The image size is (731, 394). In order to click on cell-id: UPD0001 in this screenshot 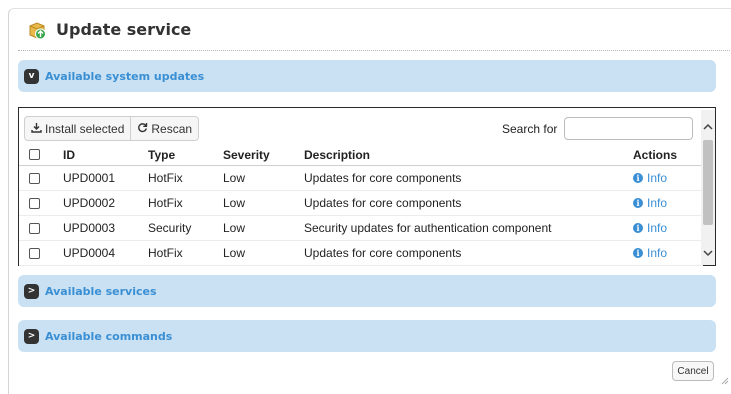, I will do `click(89, 178)`.